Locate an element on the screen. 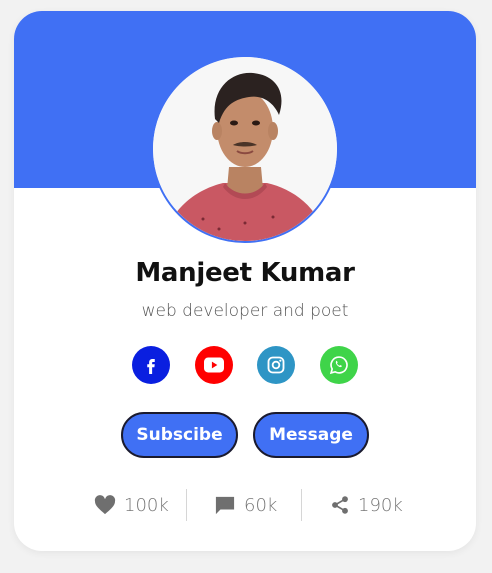  youtube-icon is located at coordinates (214, 365).